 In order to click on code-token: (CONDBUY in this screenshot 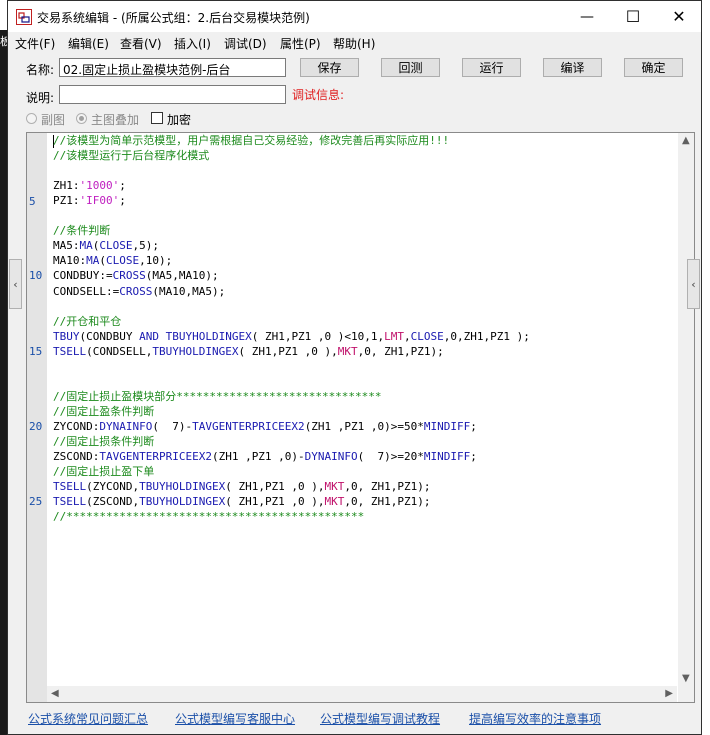, I will do `click(109, 336)`.